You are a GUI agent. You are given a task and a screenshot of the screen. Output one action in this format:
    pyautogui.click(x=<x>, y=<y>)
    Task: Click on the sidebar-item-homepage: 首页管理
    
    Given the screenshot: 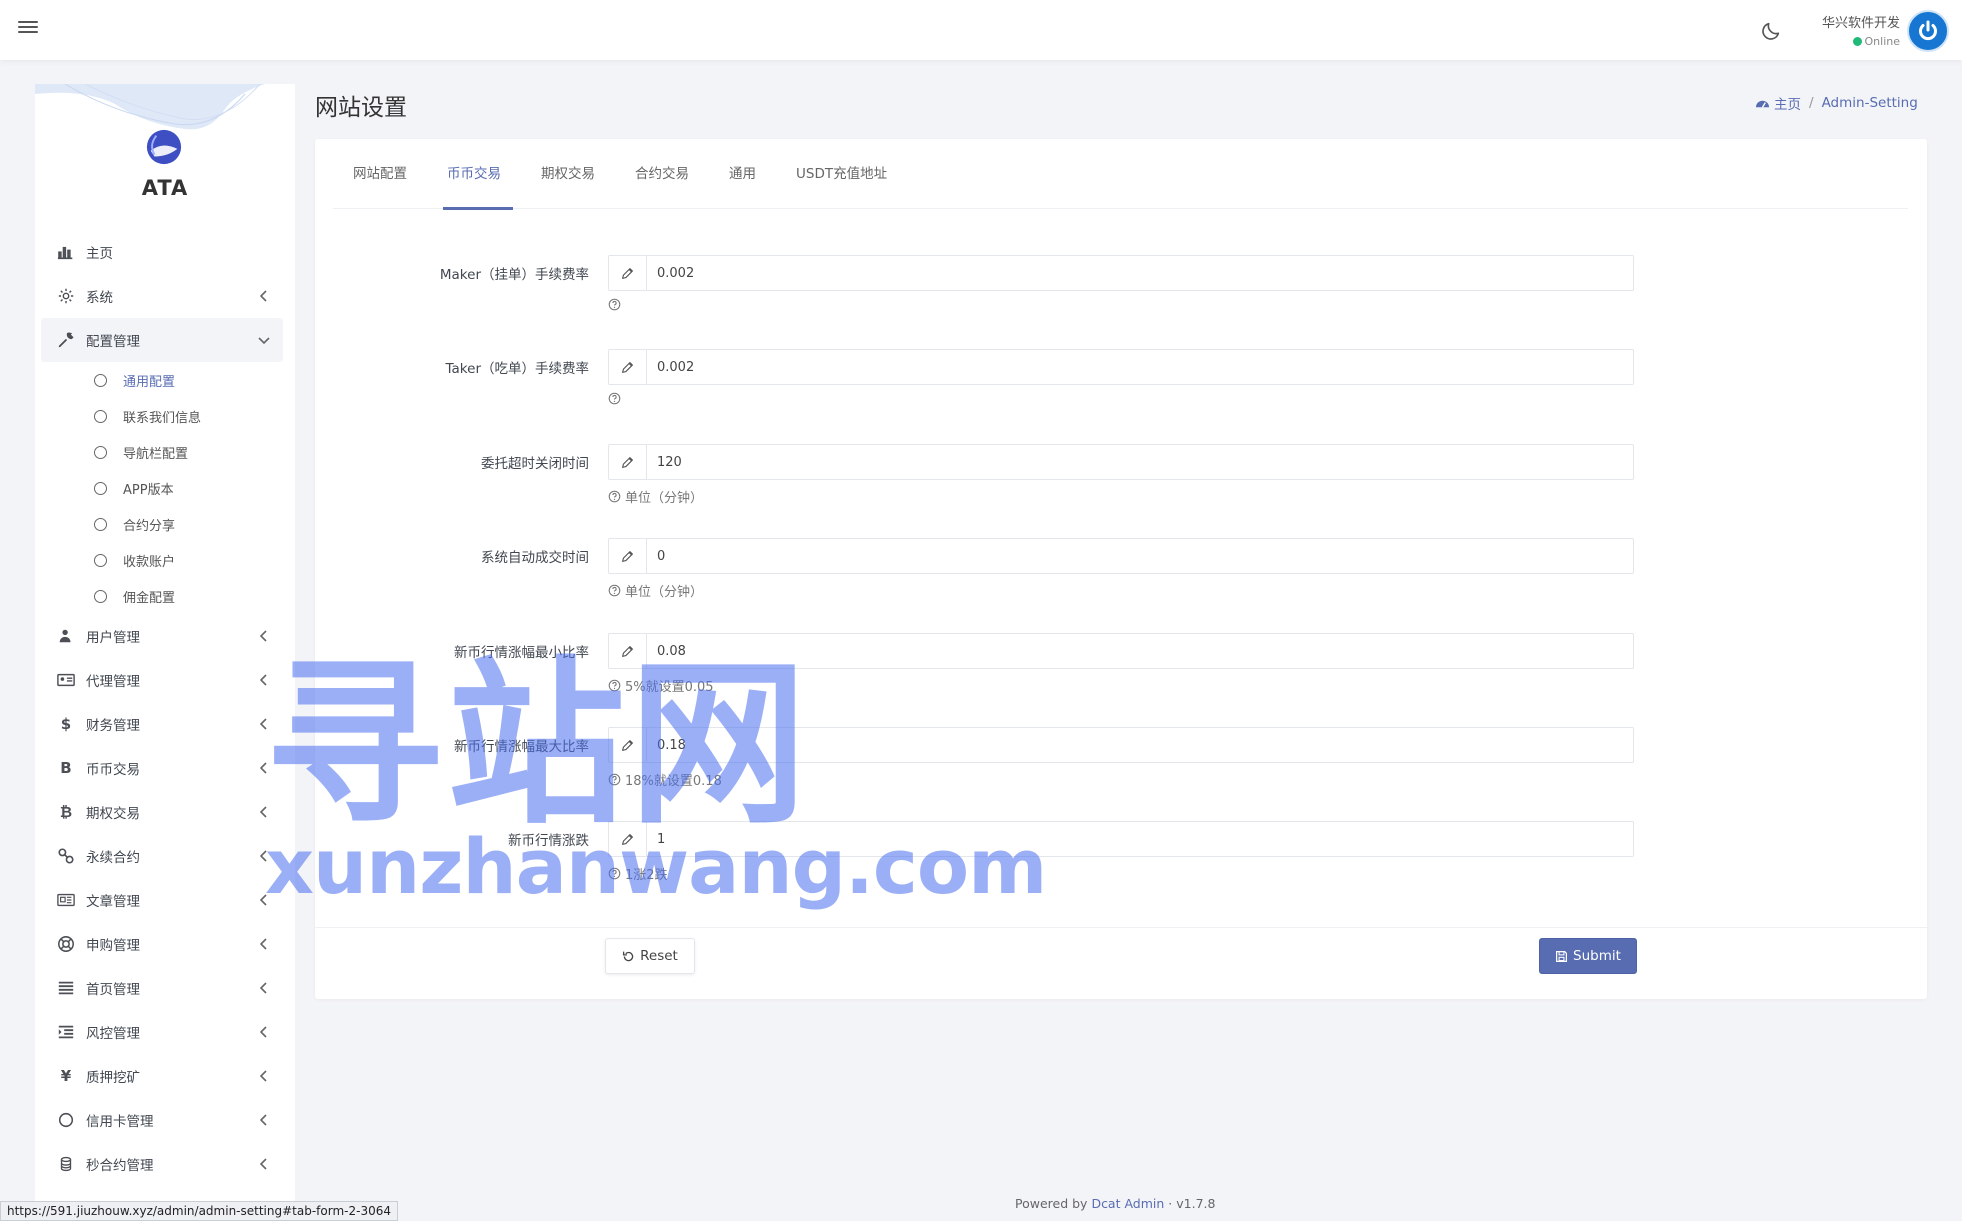 What is the action you would take?
    pyautogui.click(x=162, y=988)
    